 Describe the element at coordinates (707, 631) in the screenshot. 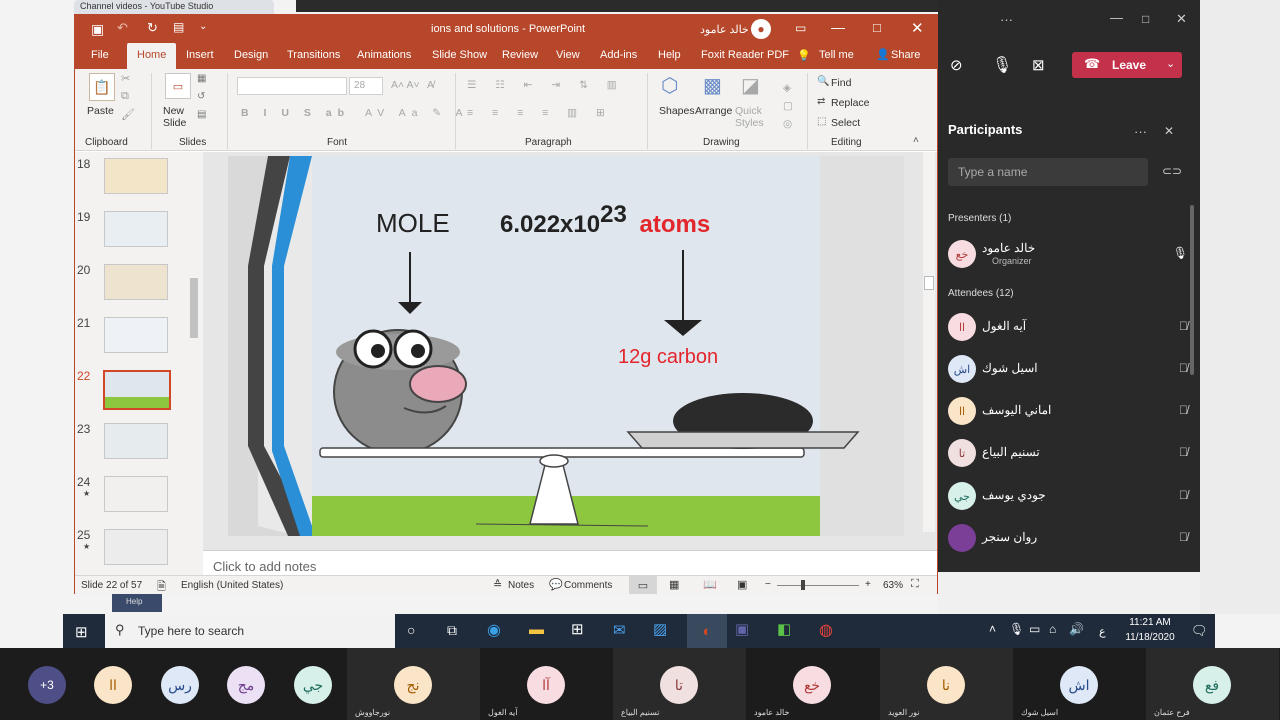

I see `powerpoint-taskbar-icon: ◐` at that location.